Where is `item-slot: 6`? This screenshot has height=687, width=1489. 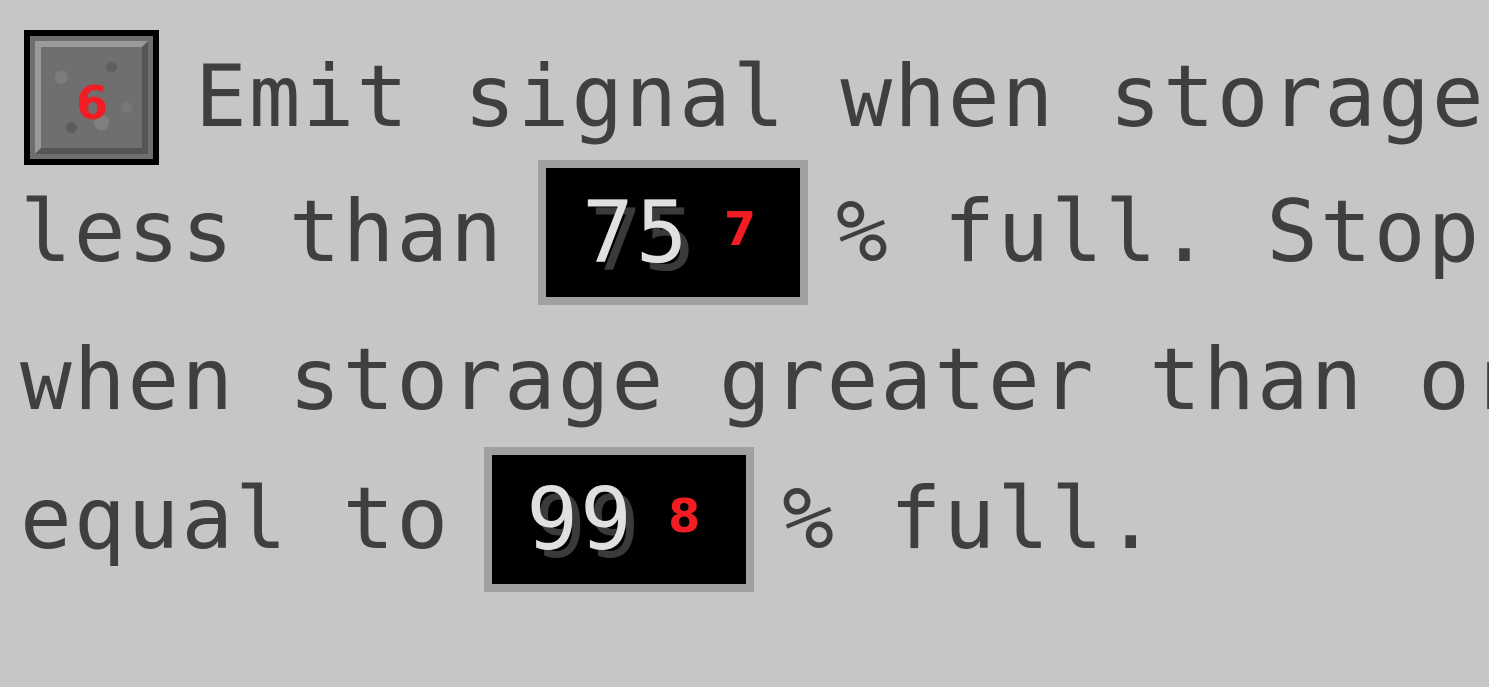
item-slot: 6 is located at coordinates (91, 97).